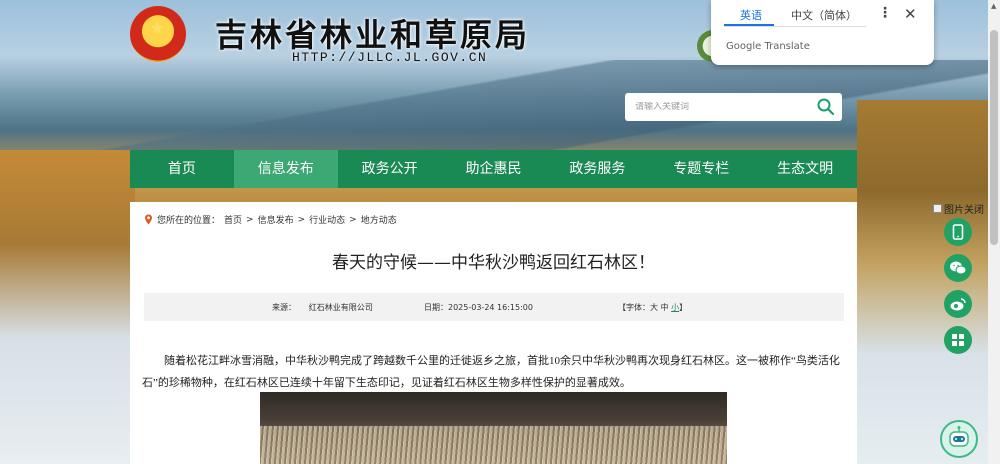 This screenshot has width=1000, height=464. Describe the element at coordinates (910, 14) in the screenshot. I see `close-icon: ✕` at that location.